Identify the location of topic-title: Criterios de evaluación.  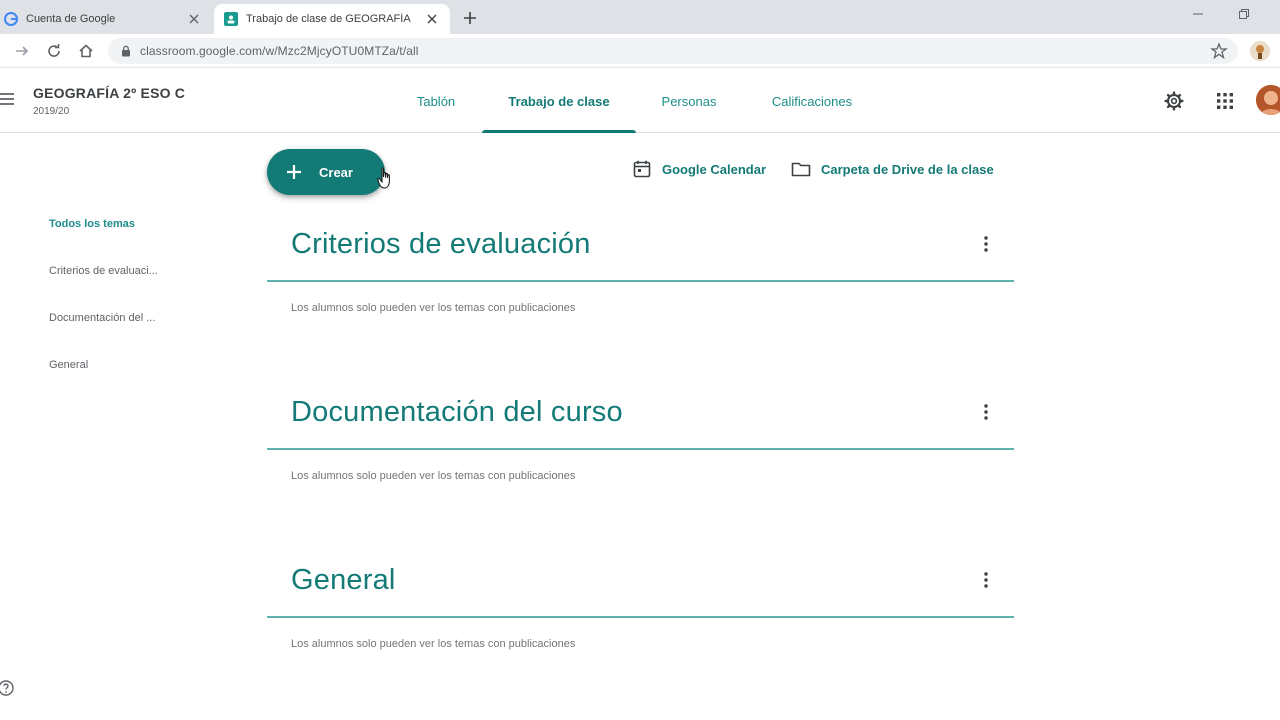
(441, 244).